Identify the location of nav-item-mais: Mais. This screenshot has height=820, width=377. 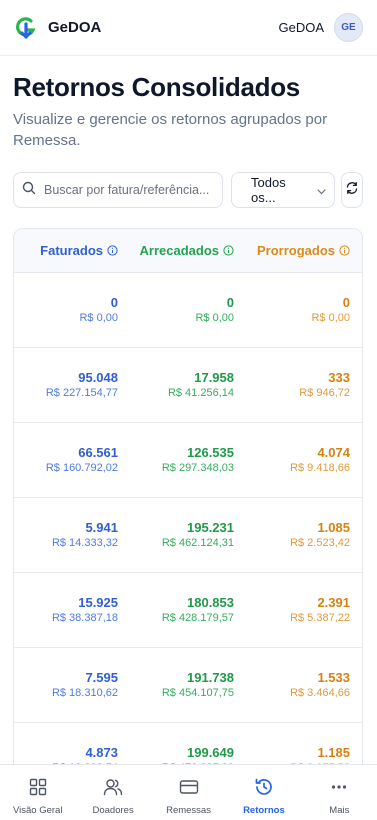
(339, 792).